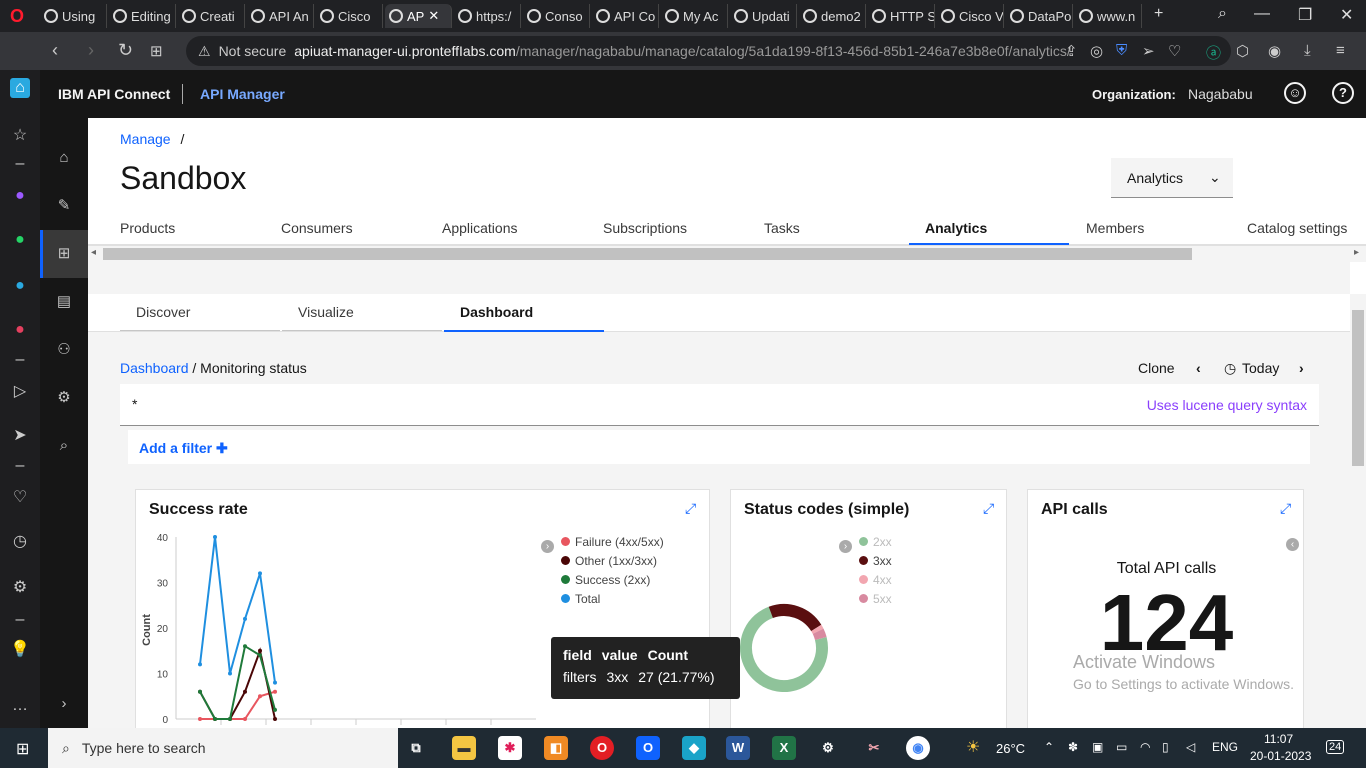 The image size is (1366, 768). What do you see at coordinates (1292, 544) in the screenshot?
I see `legend-toggle-icon: ‹` at bounding box center [1292, 544].